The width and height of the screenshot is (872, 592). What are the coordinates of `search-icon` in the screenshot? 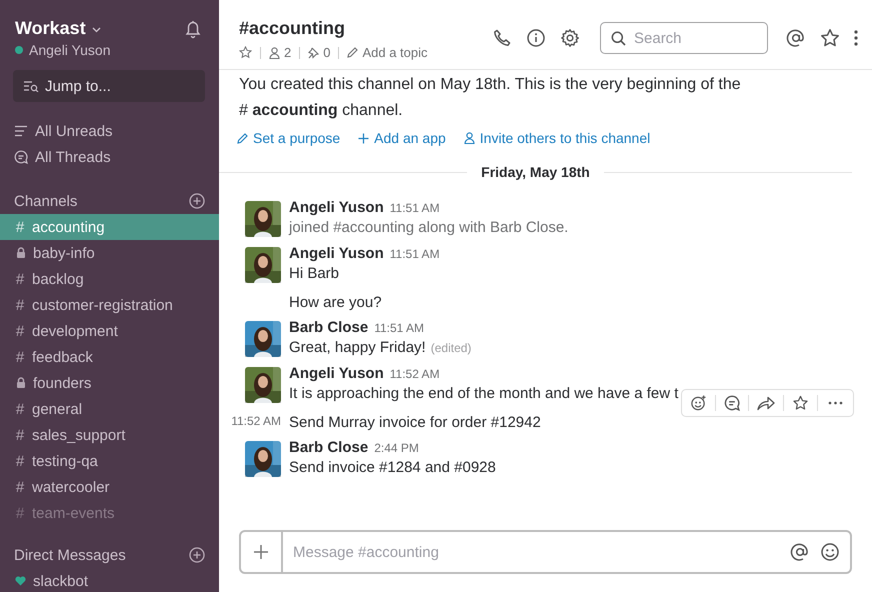 It's located at (618, 38).